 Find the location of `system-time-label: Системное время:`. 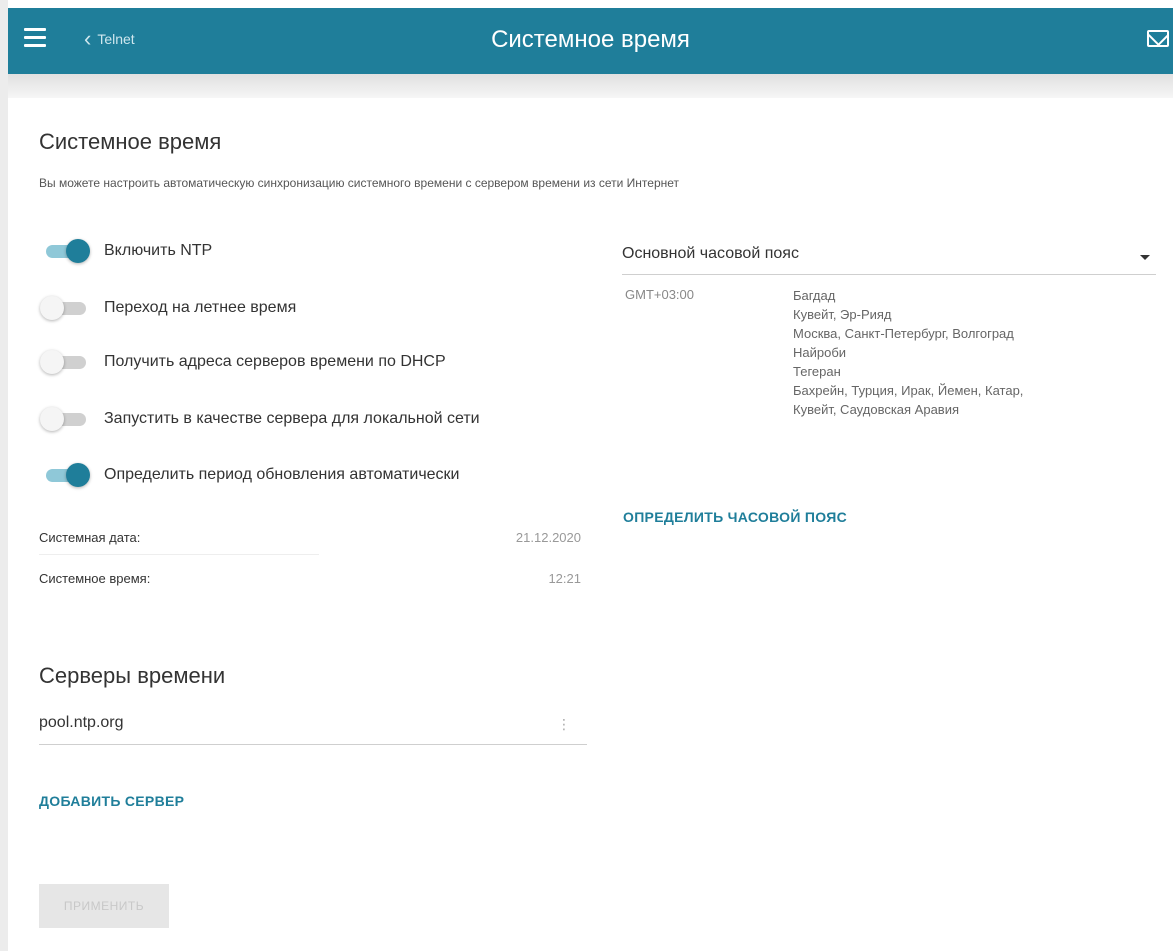

system-time-label: Системное время: is located at coordinates (95, 578).